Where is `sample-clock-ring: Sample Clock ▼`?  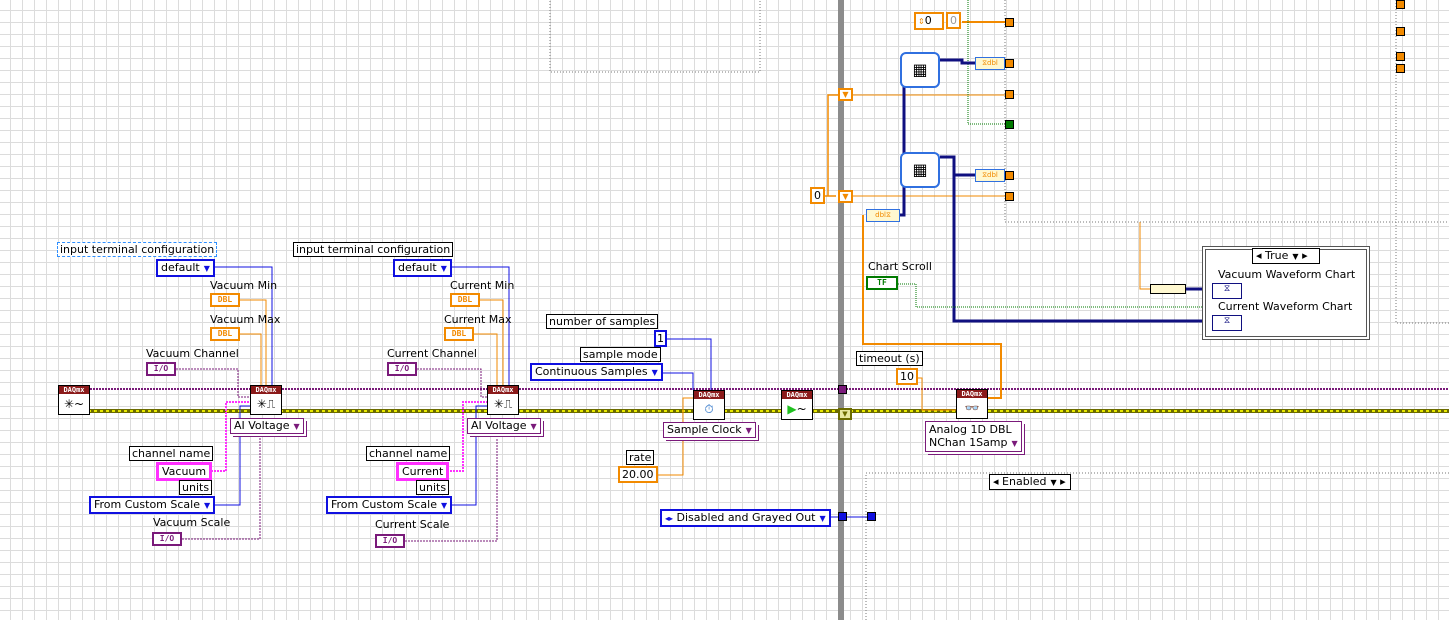
sample-clock-ring: Sample Clock ▼ is located at coordinates (709, 430).